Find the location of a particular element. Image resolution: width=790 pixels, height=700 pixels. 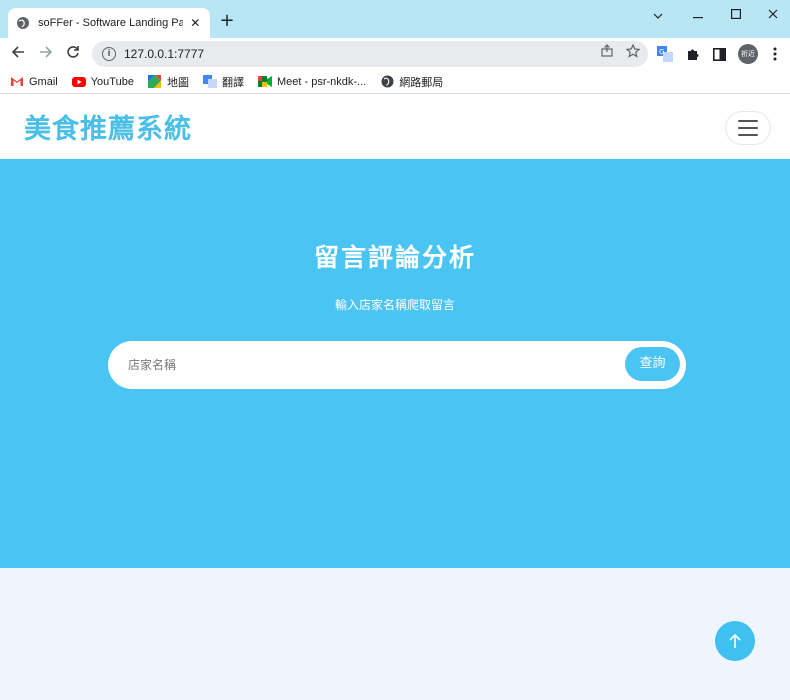

share-icon is located at coordinates (607, 52).